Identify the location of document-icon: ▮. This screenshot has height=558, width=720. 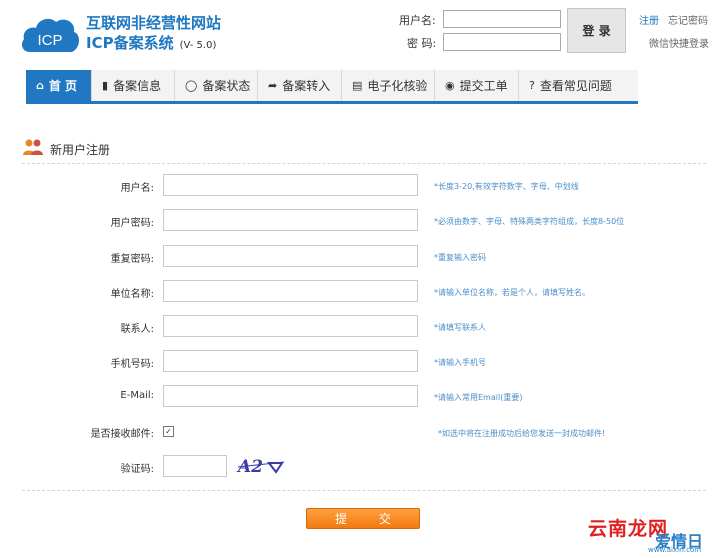
(105, 85).